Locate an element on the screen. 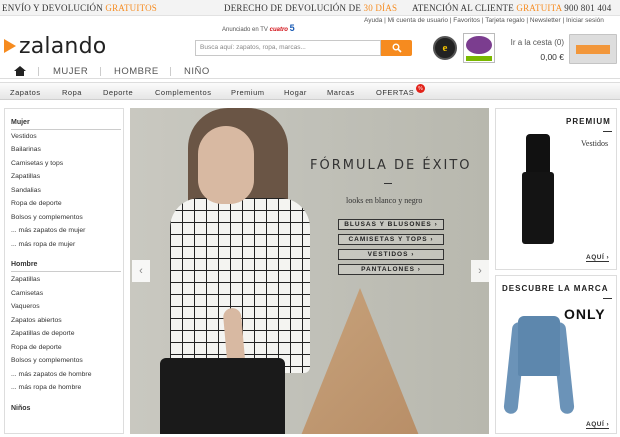 Image resolution: width=620 pixels, height=437 pixels. sidebar-item-mas-zapatos-mujer: ... más zapatos de mujer is located at coordinates (48, 230).